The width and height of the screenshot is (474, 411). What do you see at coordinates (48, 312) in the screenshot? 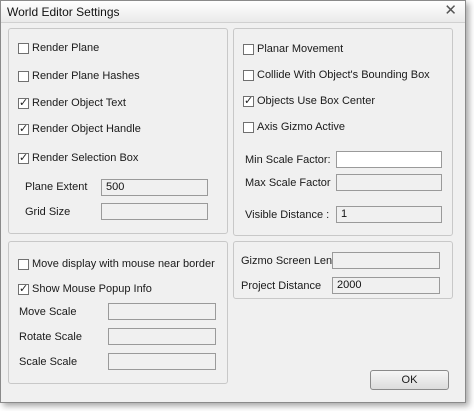
I see `move-scale-label: Move Scale` at bounding box center [48, 312].